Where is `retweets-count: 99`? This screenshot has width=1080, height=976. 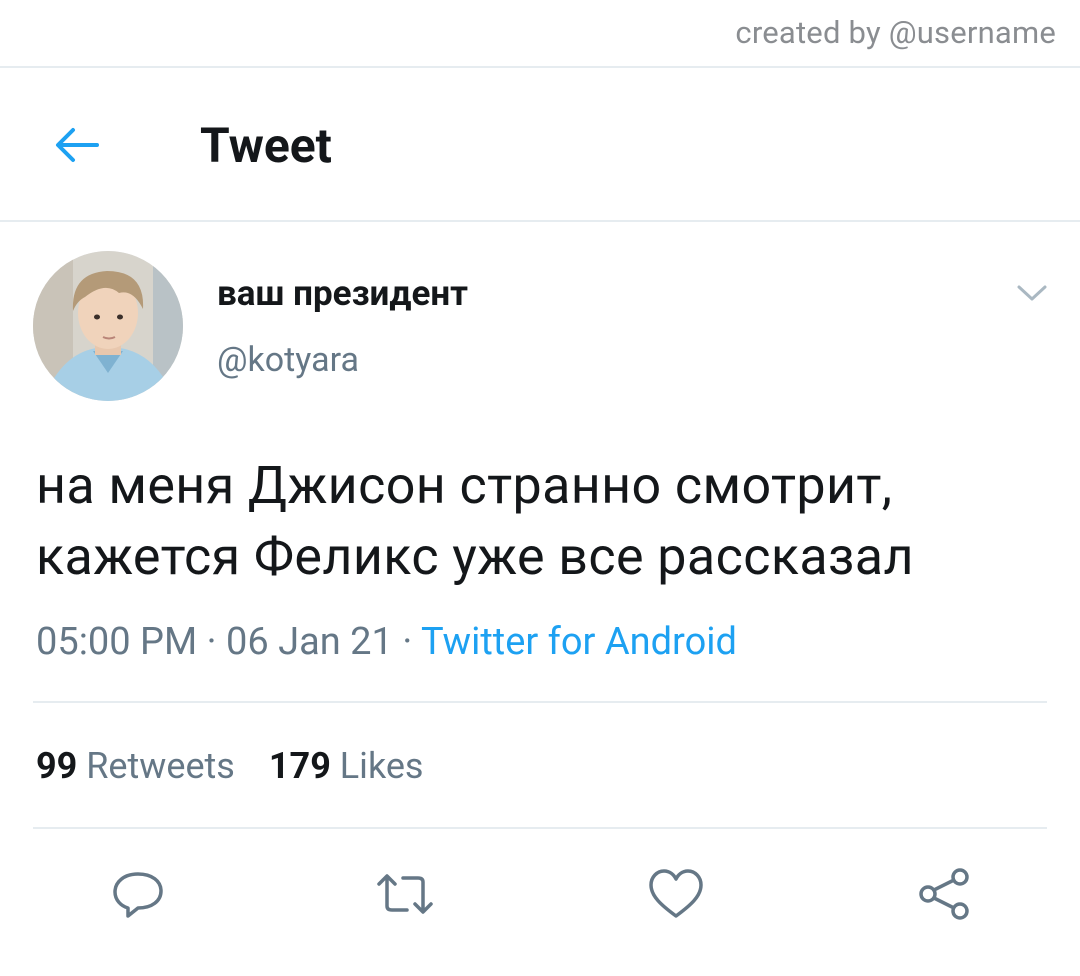
retweets-count: 99 is located at coordinates (57, 766).